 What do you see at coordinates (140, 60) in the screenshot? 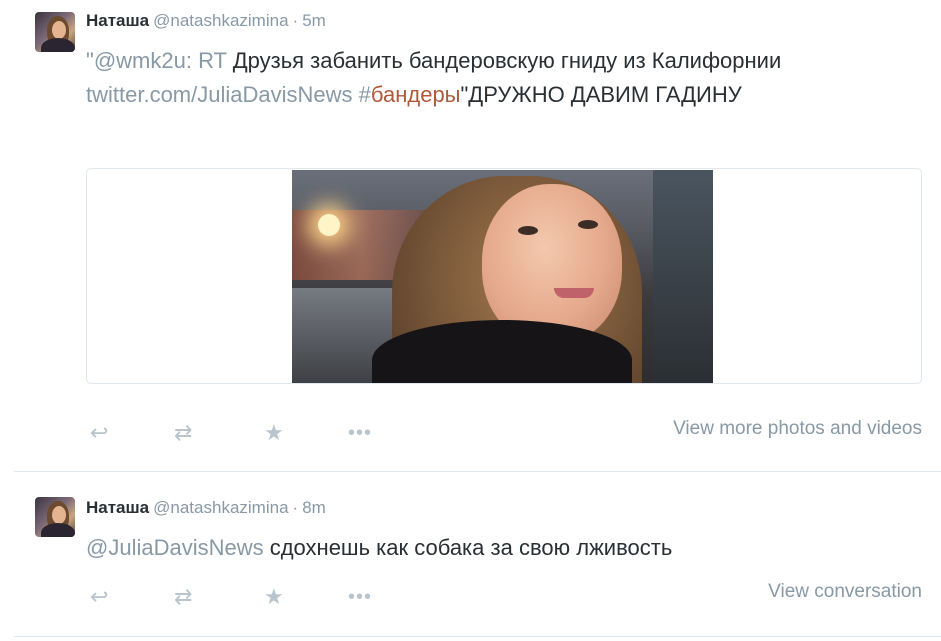
I see `mention-link: @wmk2u` at bounding box center [140, 60].